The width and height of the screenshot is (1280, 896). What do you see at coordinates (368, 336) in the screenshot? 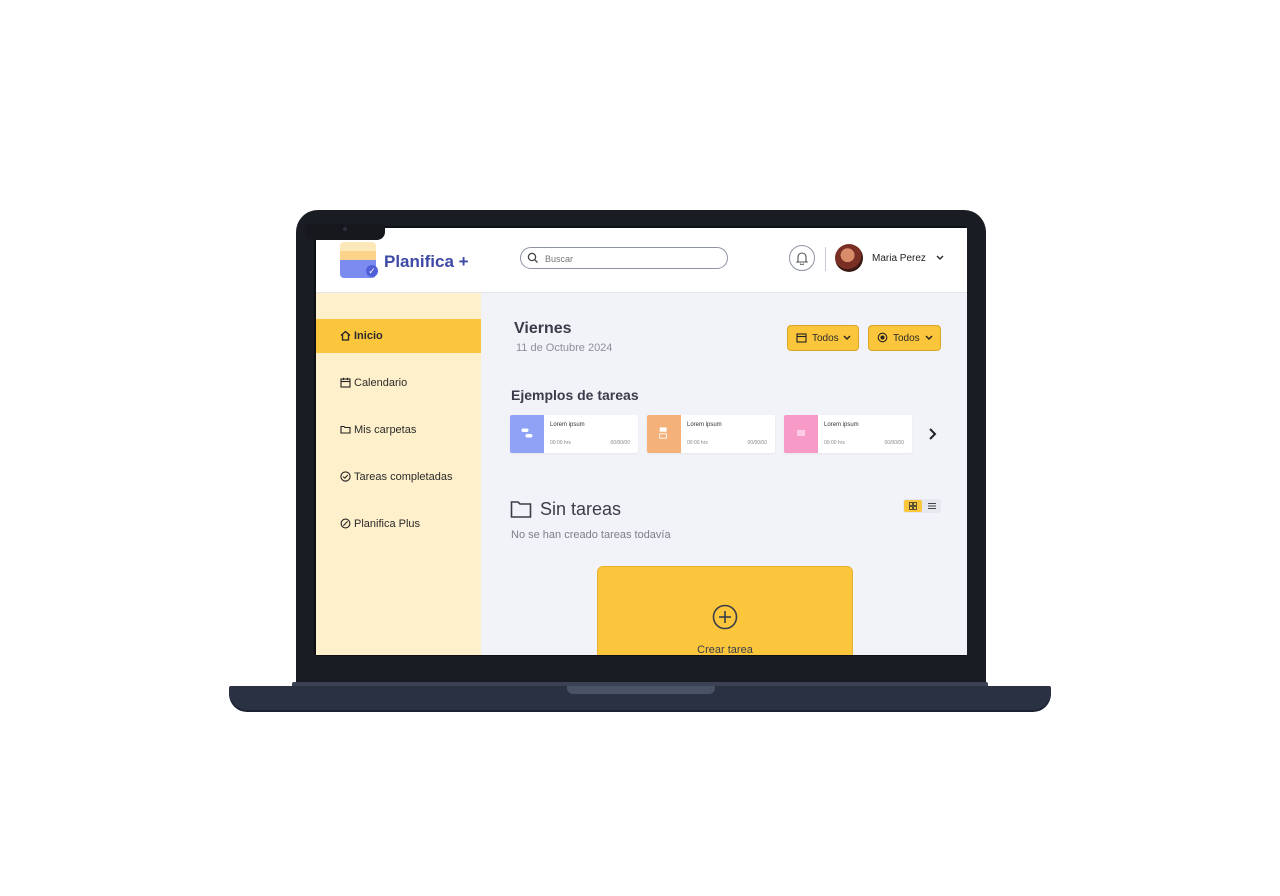
I see `sidebar-item-label: Inicio` at bounding box center [368, 336].